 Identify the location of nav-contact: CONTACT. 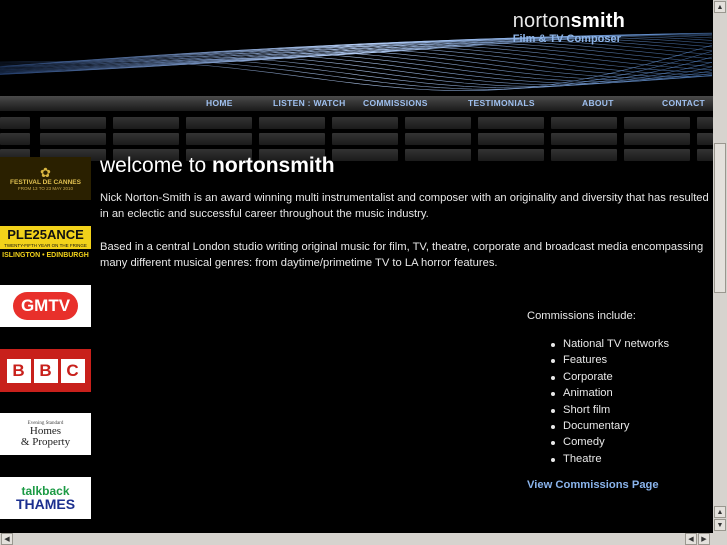
(683, 103).